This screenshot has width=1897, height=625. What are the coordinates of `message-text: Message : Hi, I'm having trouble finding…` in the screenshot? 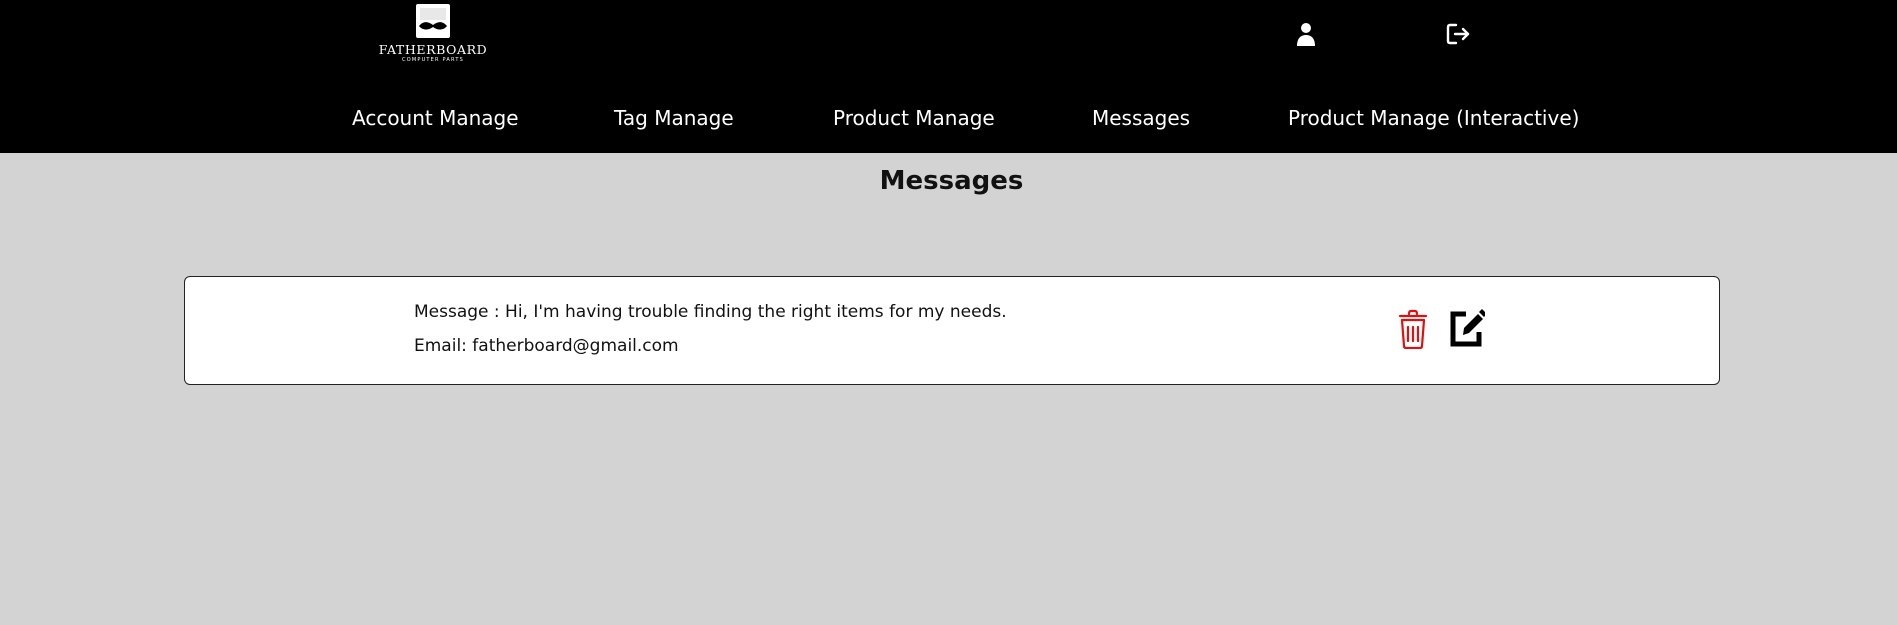 It's located at (710, 312).